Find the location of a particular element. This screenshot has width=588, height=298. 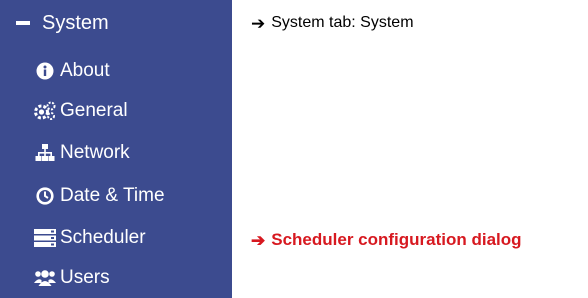

annotation-scheduler: ➔ Scheduler configuration dialog is located at coordinates (386, 240).